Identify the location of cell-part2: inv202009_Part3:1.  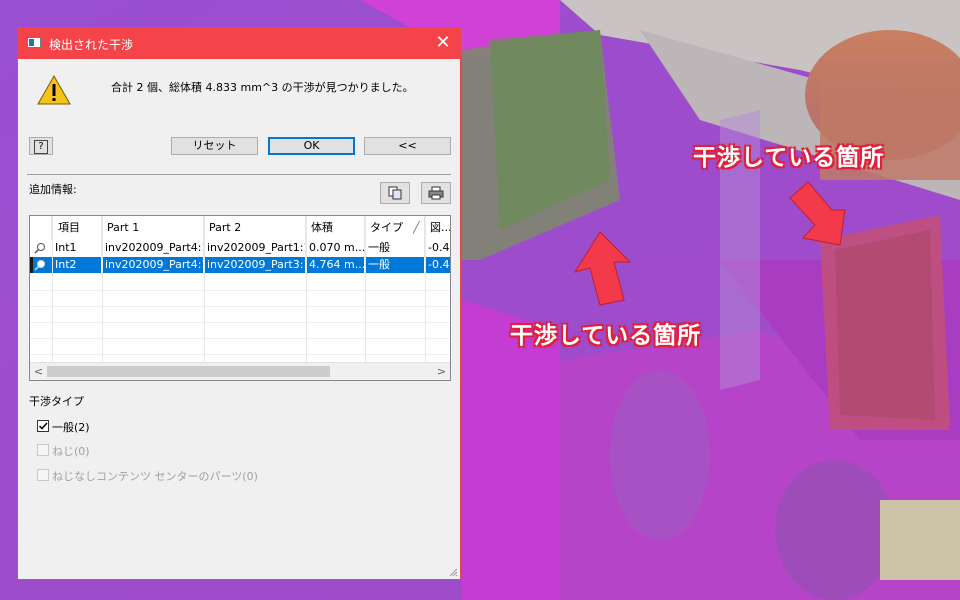
(255, 265).